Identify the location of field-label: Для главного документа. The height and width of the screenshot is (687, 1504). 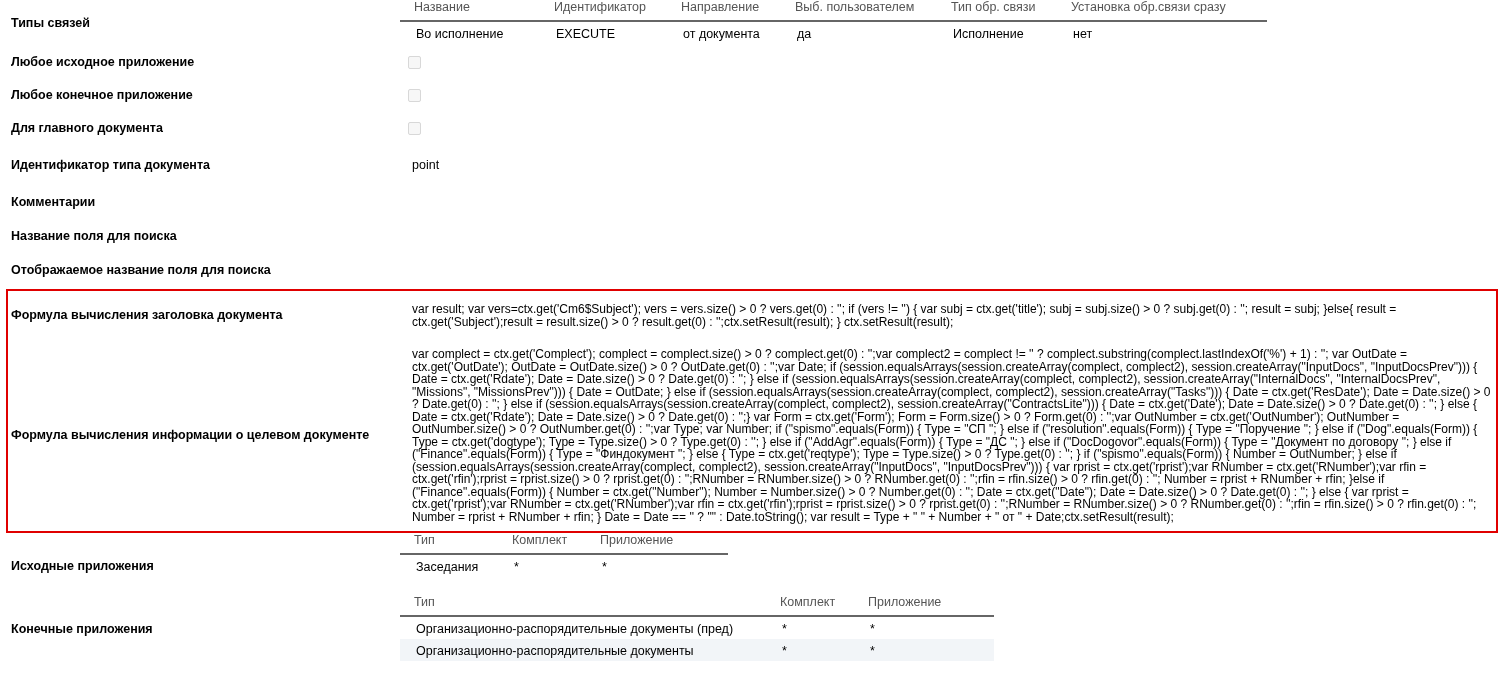
(87, 129).